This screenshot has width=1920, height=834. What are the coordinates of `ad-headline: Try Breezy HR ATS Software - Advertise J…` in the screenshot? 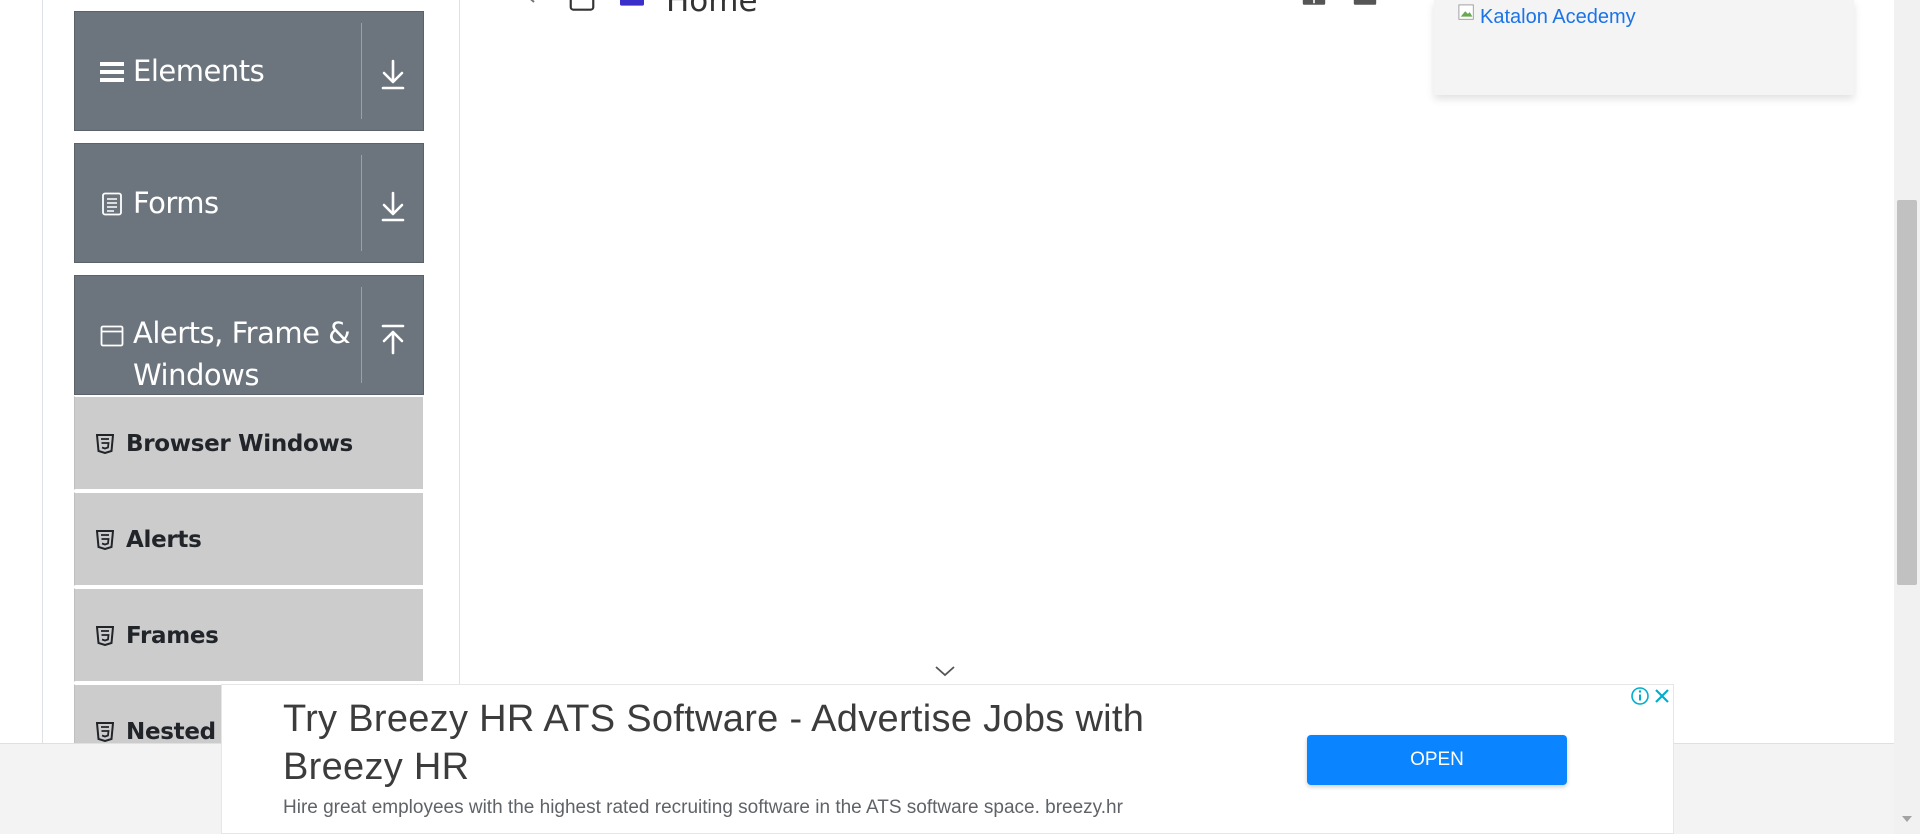 It's located at (778, 743).